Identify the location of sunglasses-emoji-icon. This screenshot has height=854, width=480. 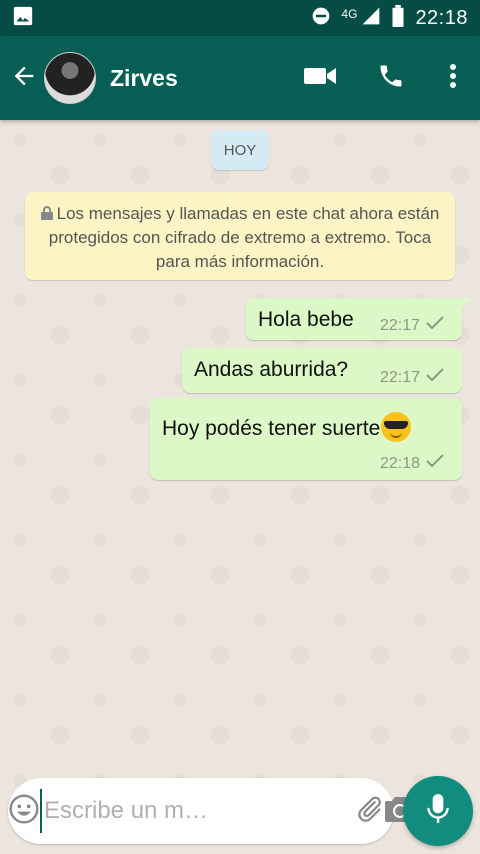
(396, 427).